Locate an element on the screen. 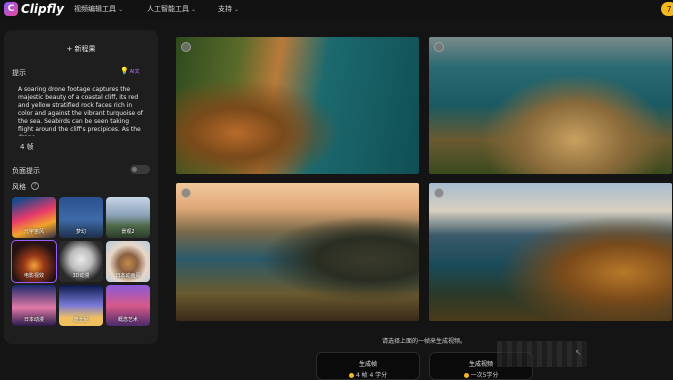 The width and height of the screenshot is (673, 380). generate-frames-button: 生成帧 4 帧 4 学分 is located at coordinates (368, 366).